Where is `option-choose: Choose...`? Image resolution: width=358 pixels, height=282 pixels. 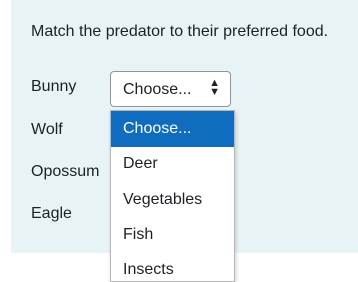 option-choose: Choose... is located at coordinates (172, 129).